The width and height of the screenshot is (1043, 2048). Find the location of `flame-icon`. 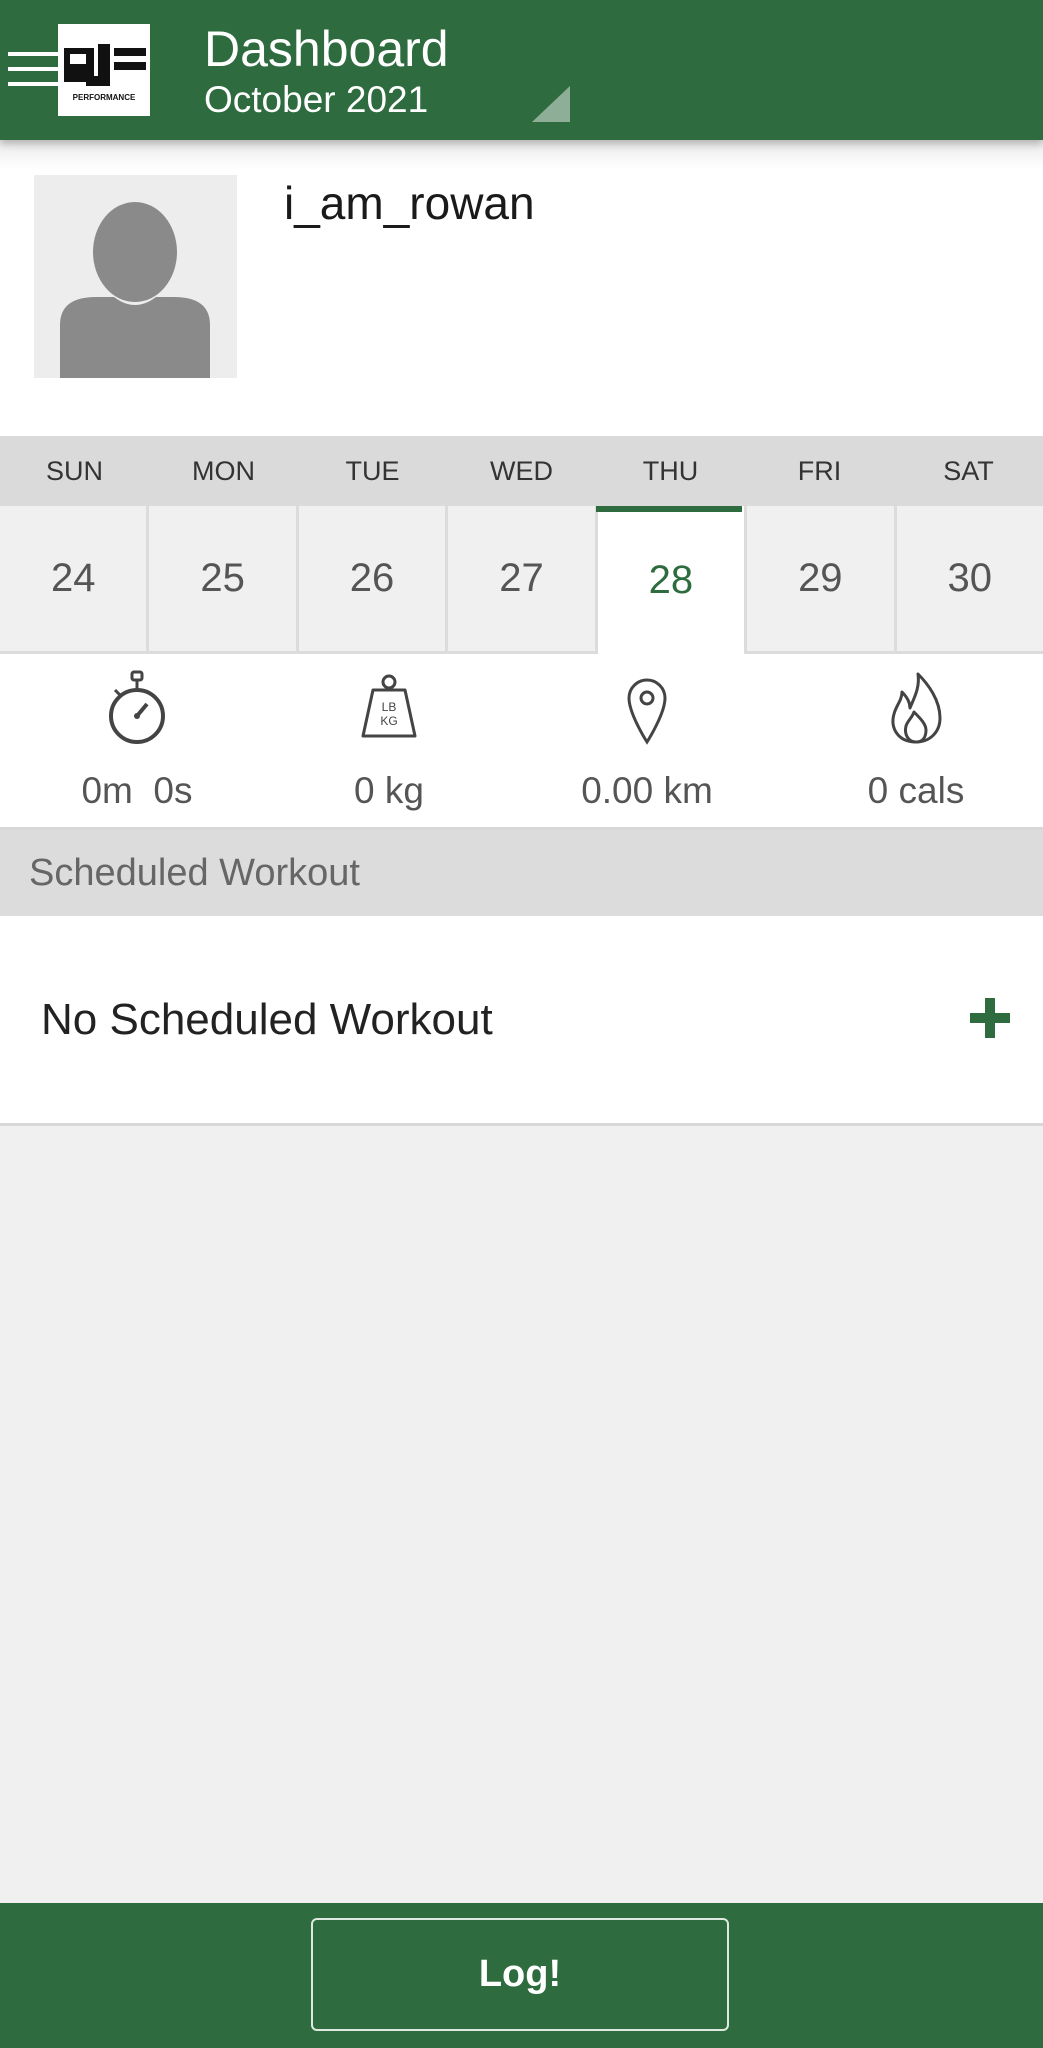

flame-icon is located at coordinates (916, 708).